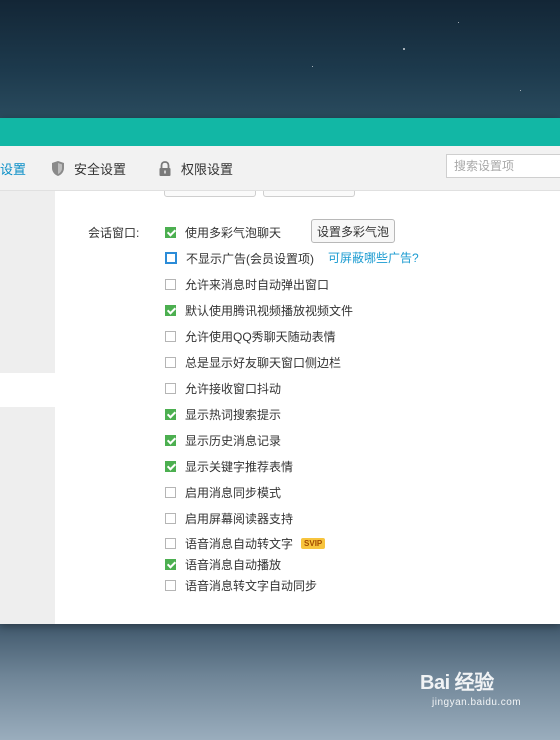 The image size is (560, 740). I want to click on option-row: 启用屏幕阅读器支持, so click(229, 518).